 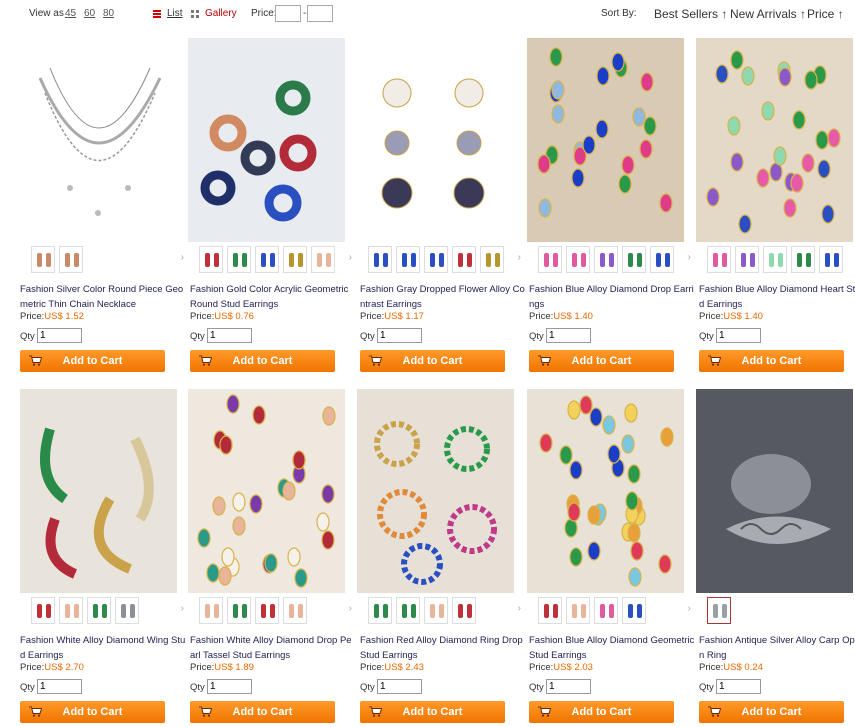 I want to click on product-name-link: Fashion Blue Alloy Diamond Drop Earrings, so click(x=612, y=297).